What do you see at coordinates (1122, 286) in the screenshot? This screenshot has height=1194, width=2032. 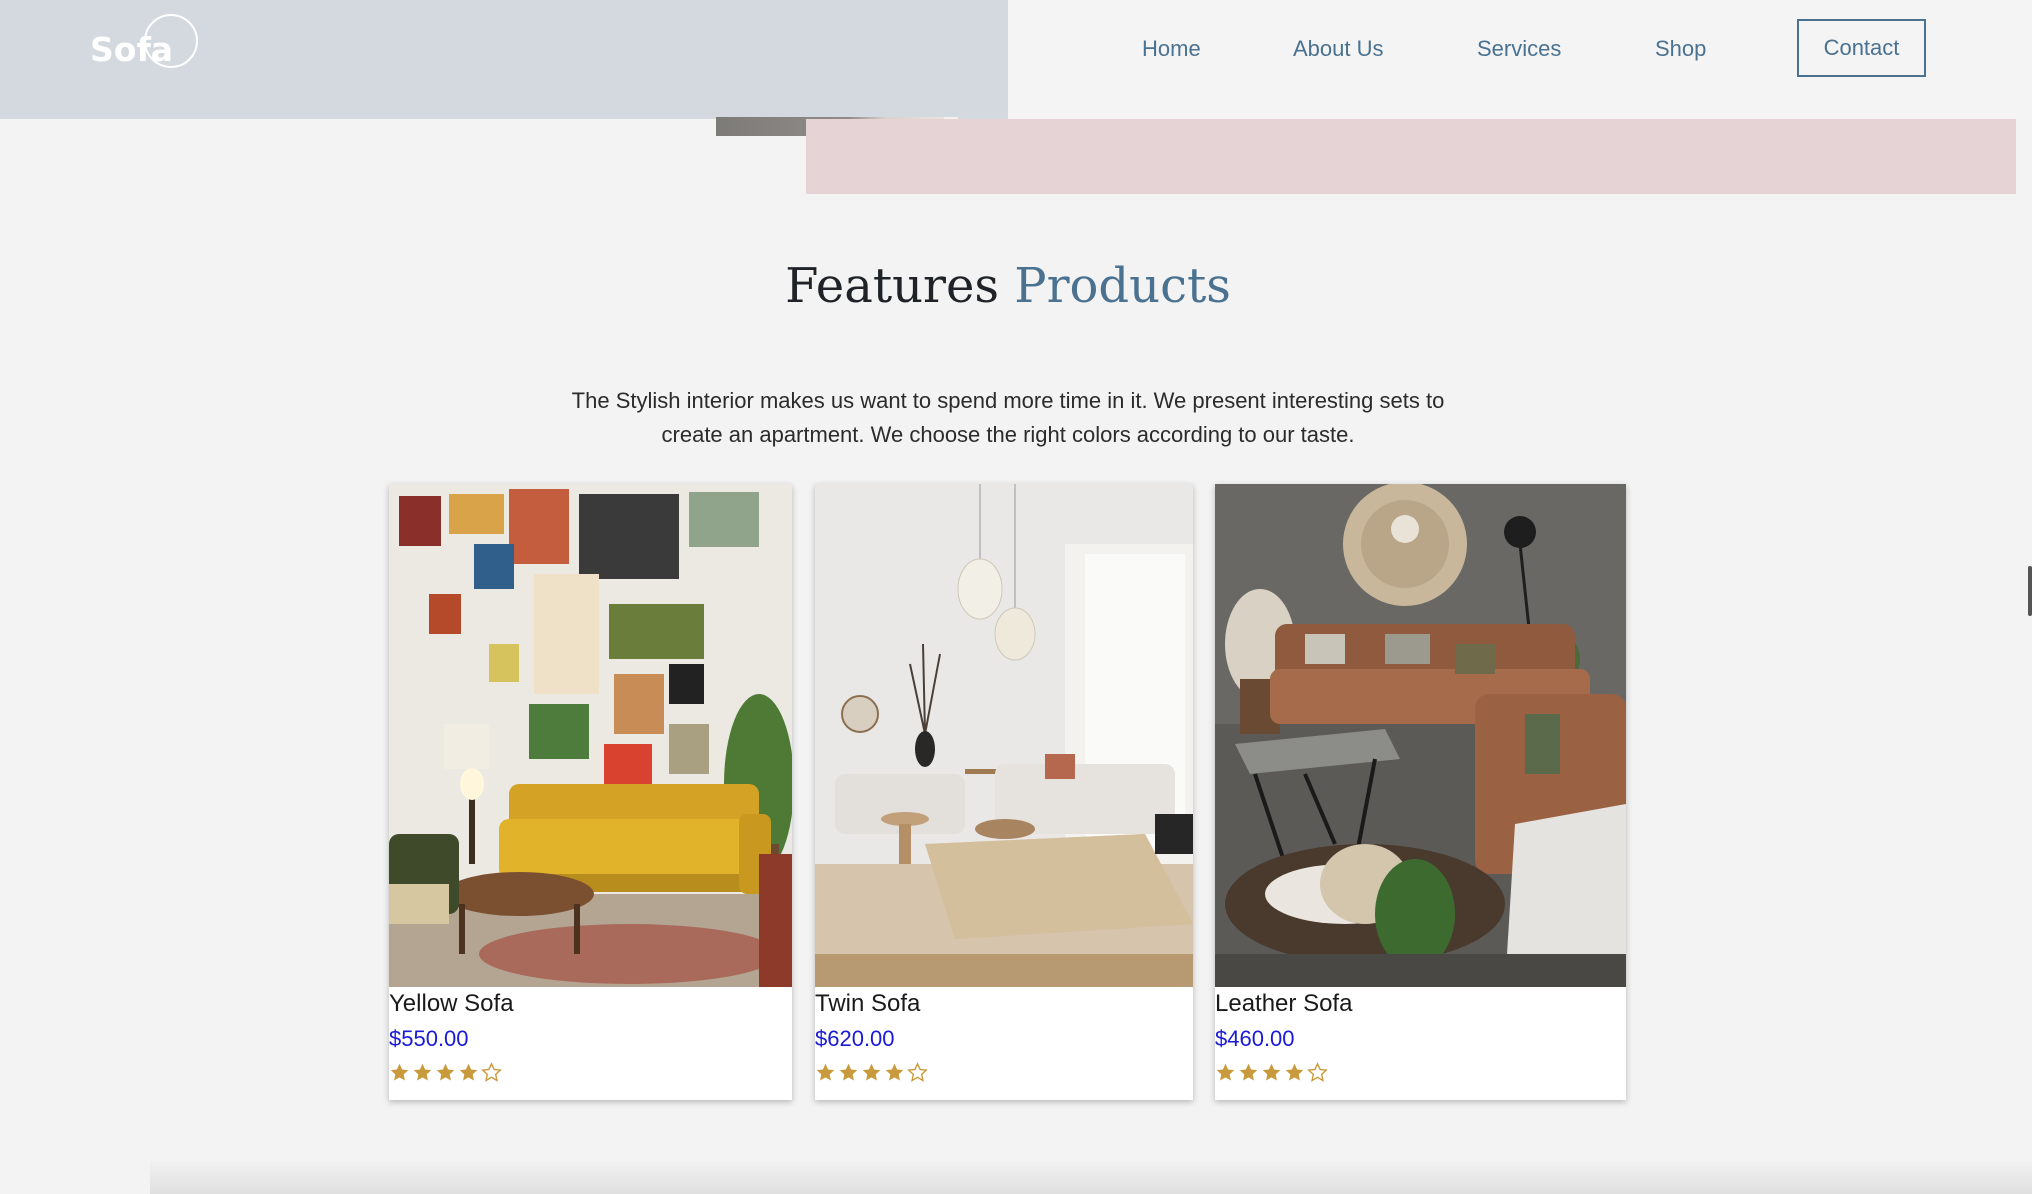 I see `section-title-accent: Products` at bounding box center [1122, 286].